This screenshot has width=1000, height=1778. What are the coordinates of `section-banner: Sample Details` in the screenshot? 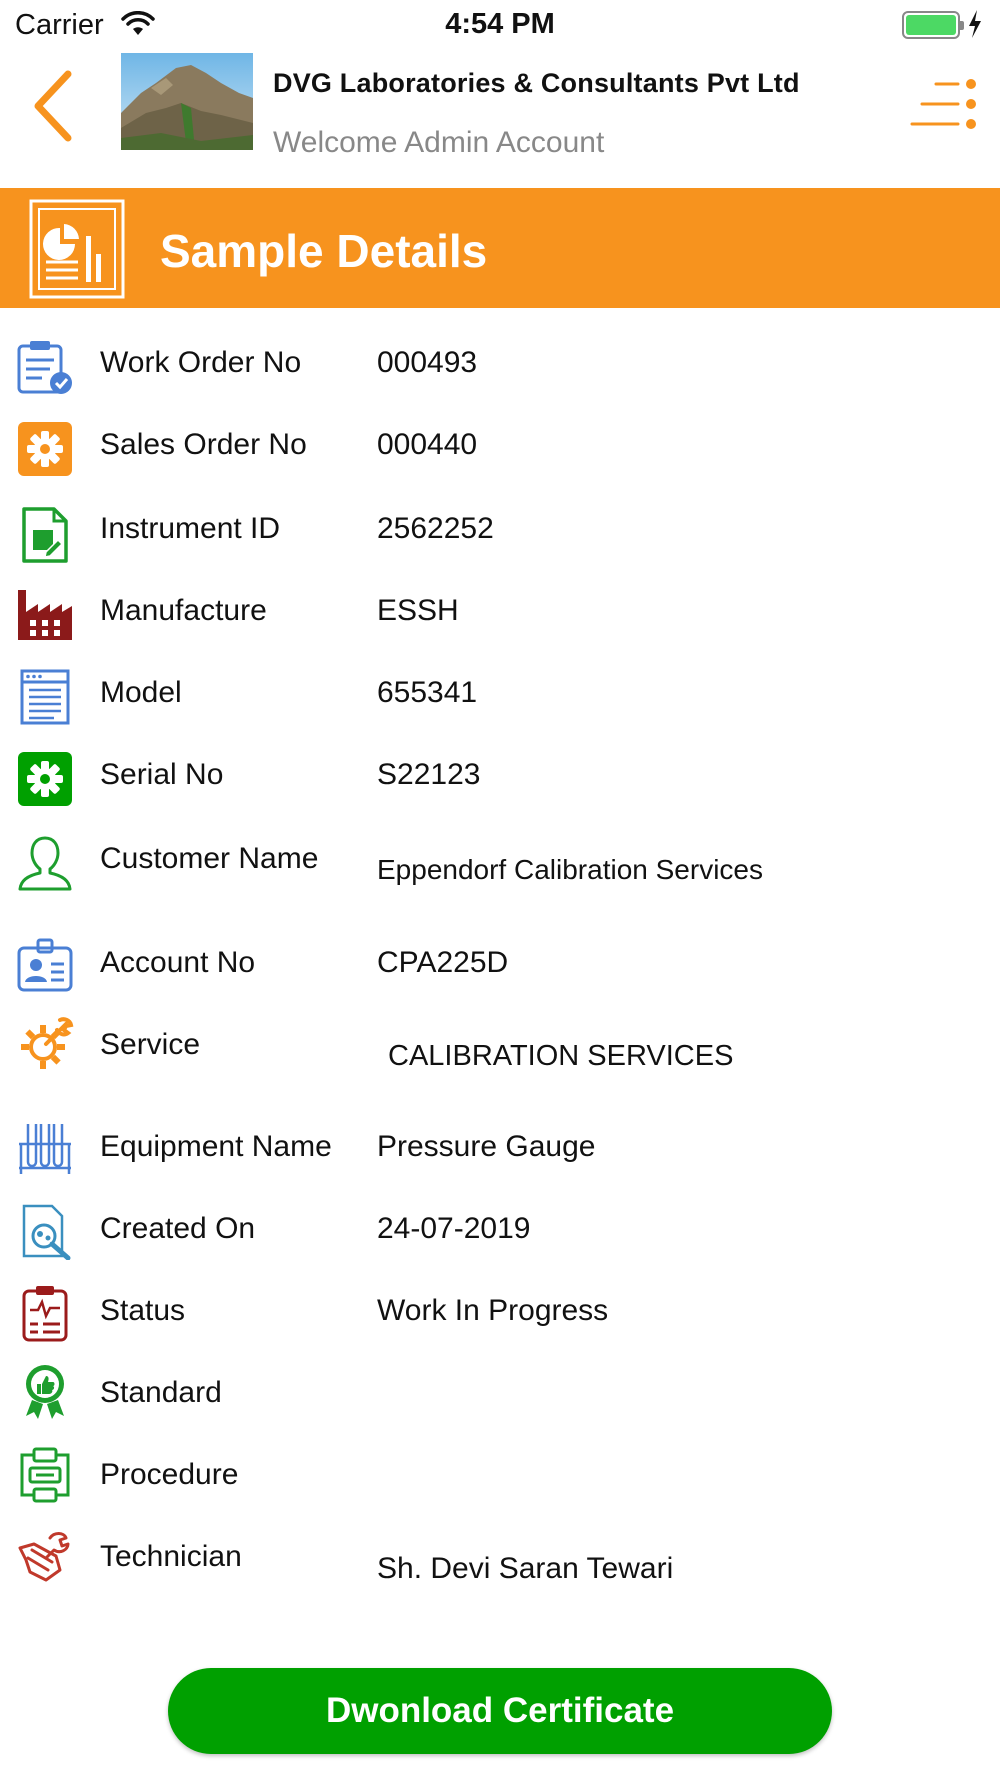 It's located at (500, 248).